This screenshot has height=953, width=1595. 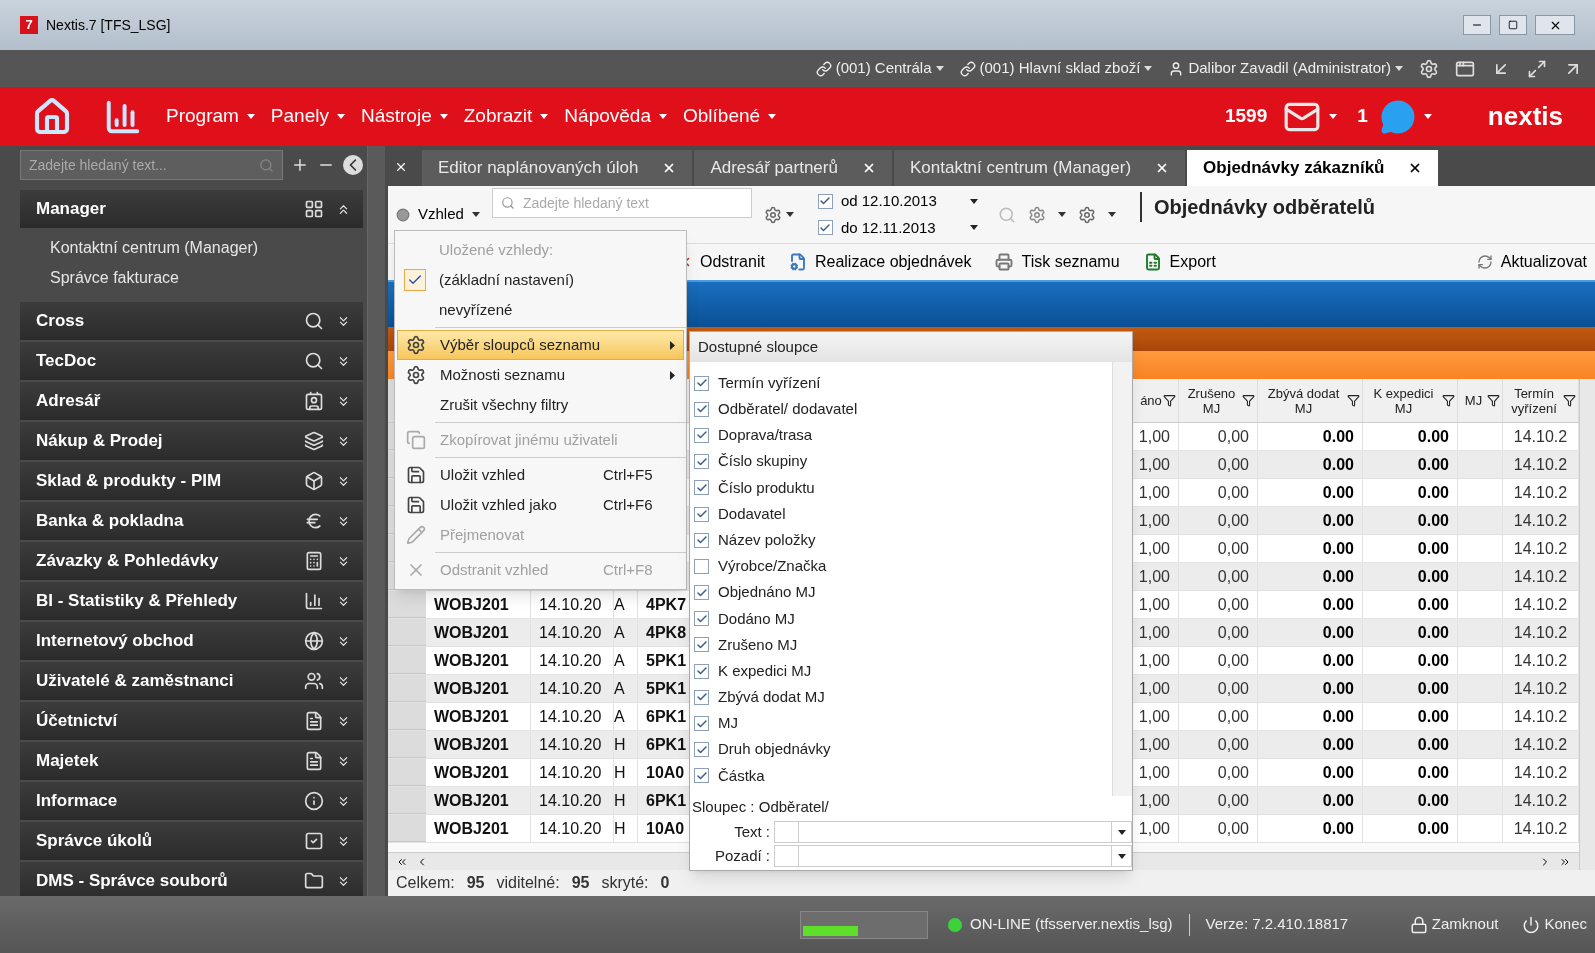 I want to click on chat-count: 1, so click(x=1362, y=116).